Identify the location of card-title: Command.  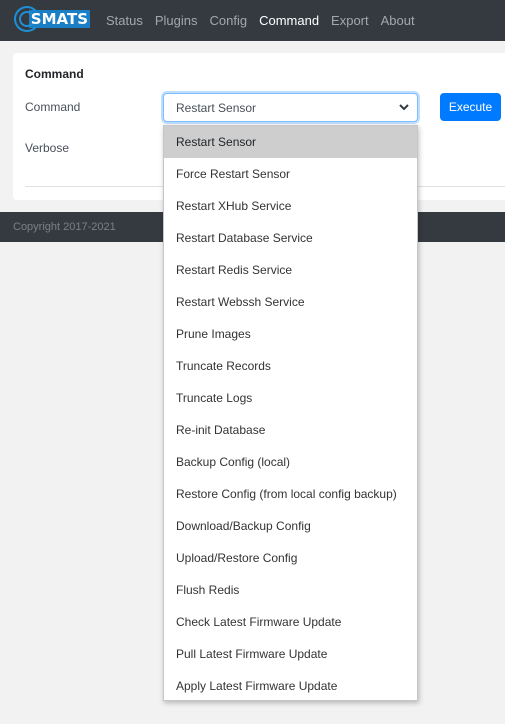
(54, 74).